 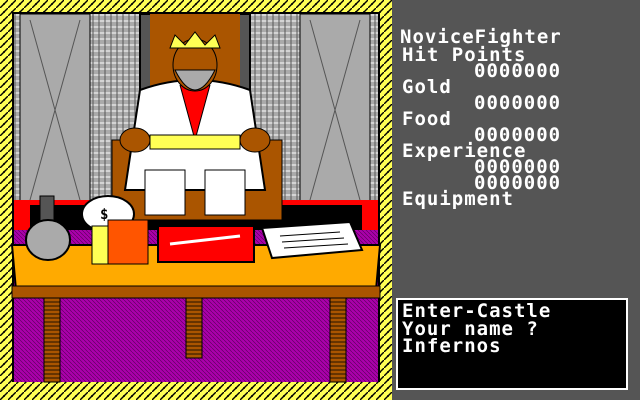 What do you see at coordinates (100, 245) in the screenshot?
I see `candle` at bounding box center [100, 245].